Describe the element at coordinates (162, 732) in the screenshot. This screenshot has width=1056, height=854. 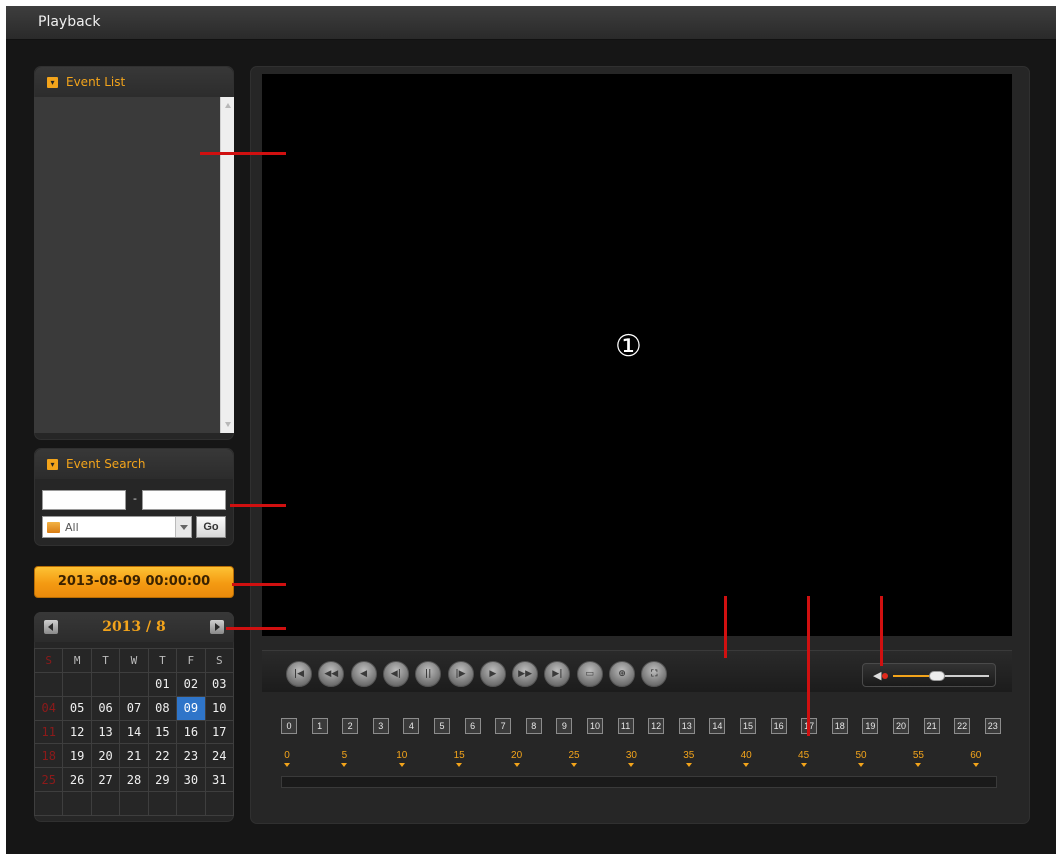
I see `calendar-day: 15` at that location.